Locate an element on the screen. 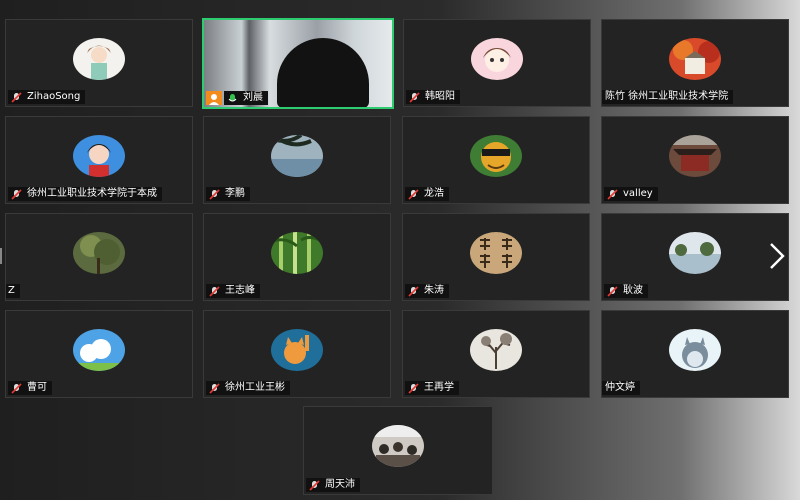 This screenshot has width=800, height=500. participant-tile-active-speaker: 刘晨 is located at coordinates (298, 63).